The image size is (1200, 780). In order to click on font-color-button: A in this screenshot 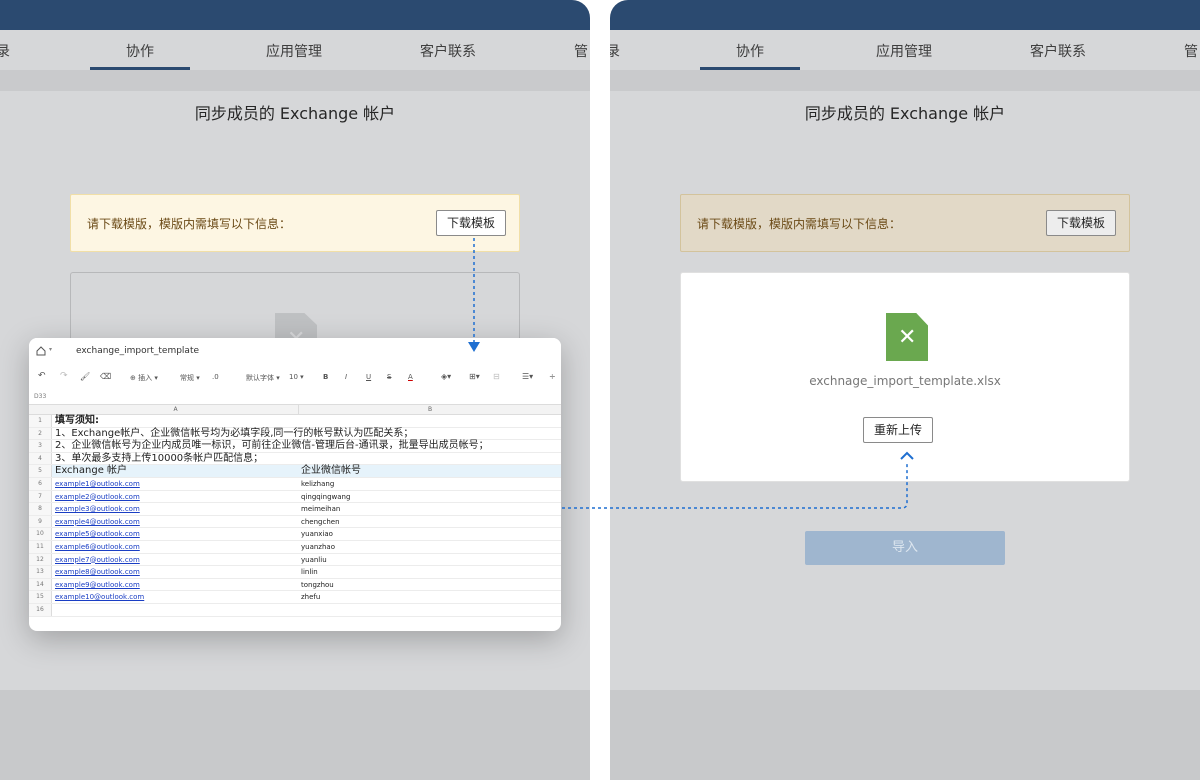, I will do `click(410, 377)`.